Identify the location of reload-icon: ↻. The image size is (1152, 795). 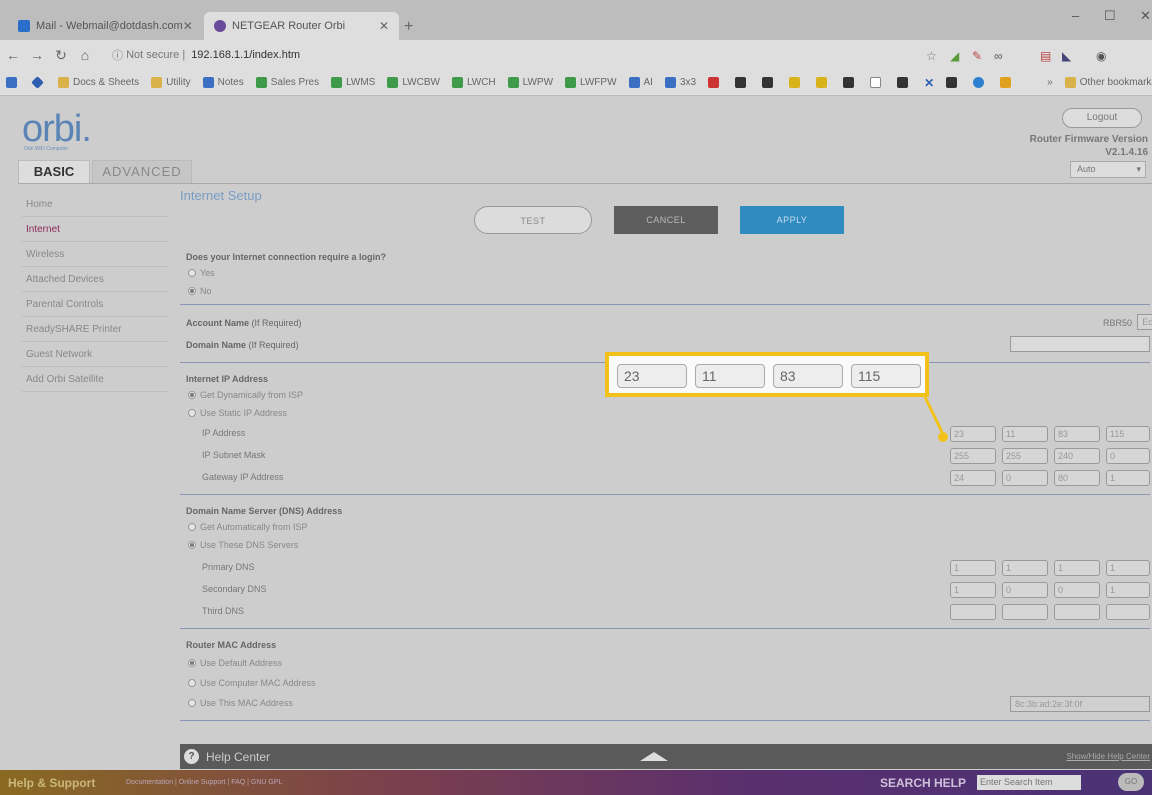
(61, 55).